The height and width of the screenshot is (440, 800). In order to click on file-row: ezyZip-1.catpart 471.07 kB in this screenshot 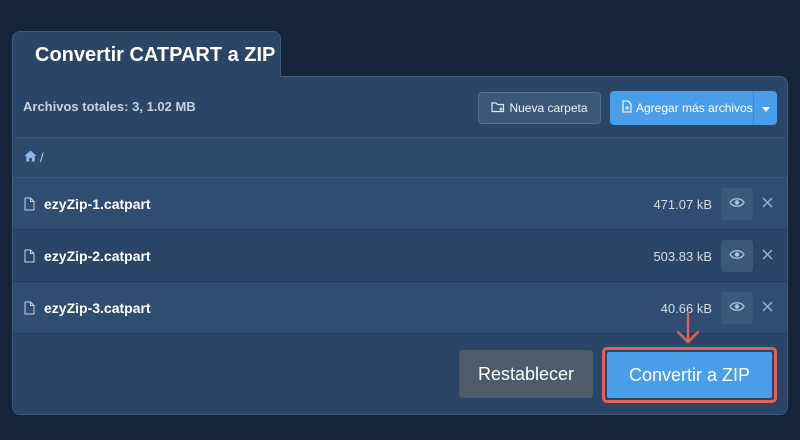, I will do `click(400, 204)`.